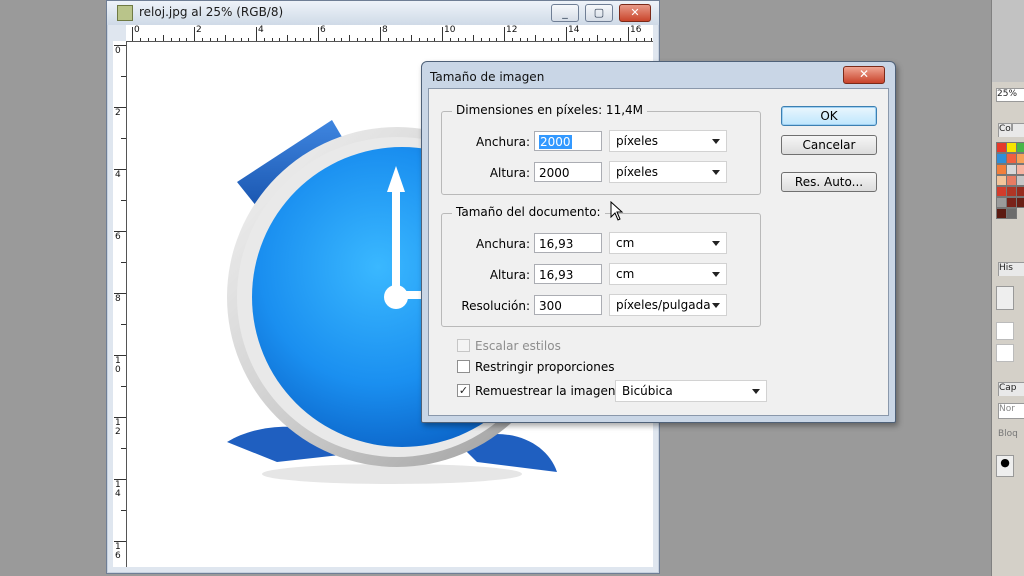 The height and width of the screenshot is (576, 1024). I want to click on pixel-width-unit-select: píxeles, so click(668, 141).